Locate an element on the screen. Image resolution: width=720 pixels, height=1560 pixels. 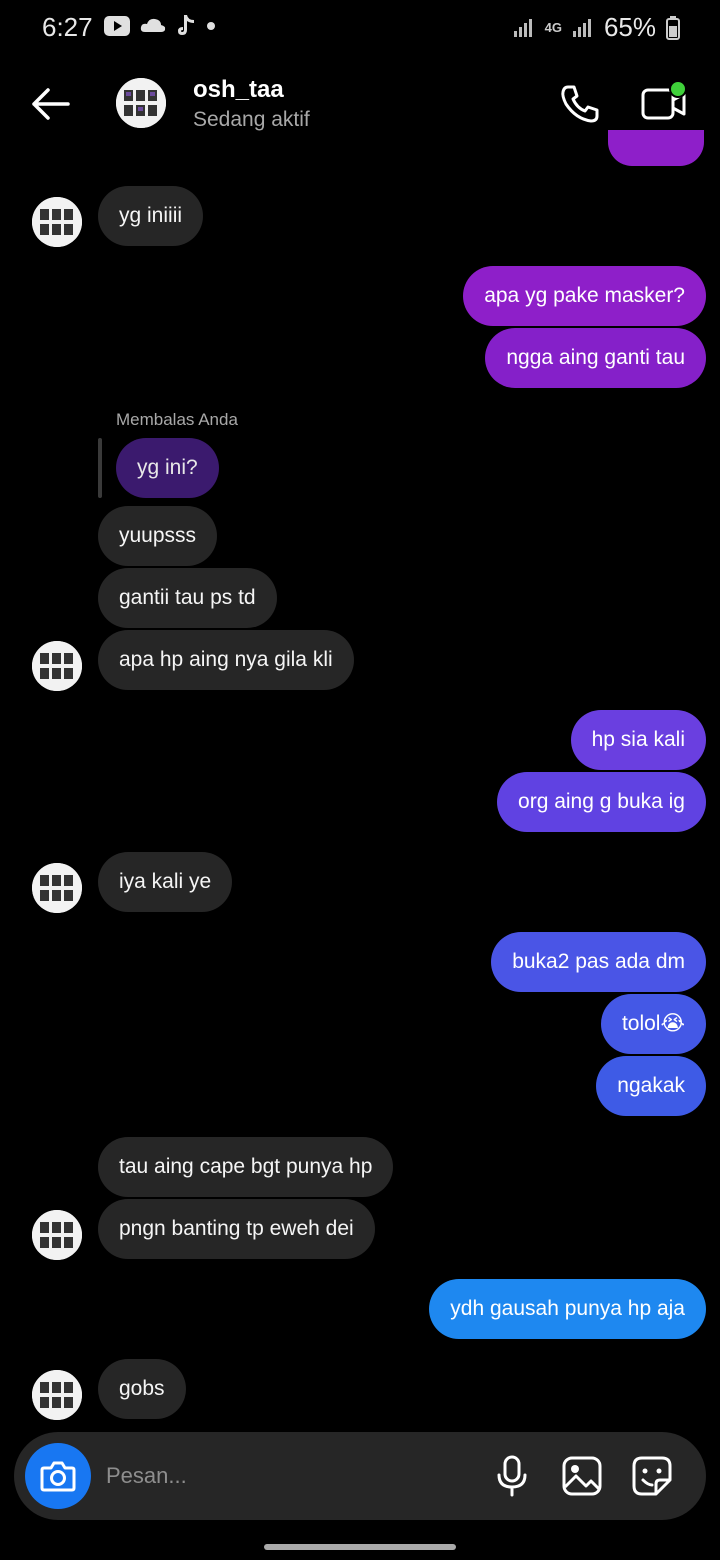
chat-username: osh_taa is located at coordinates (238, 90).